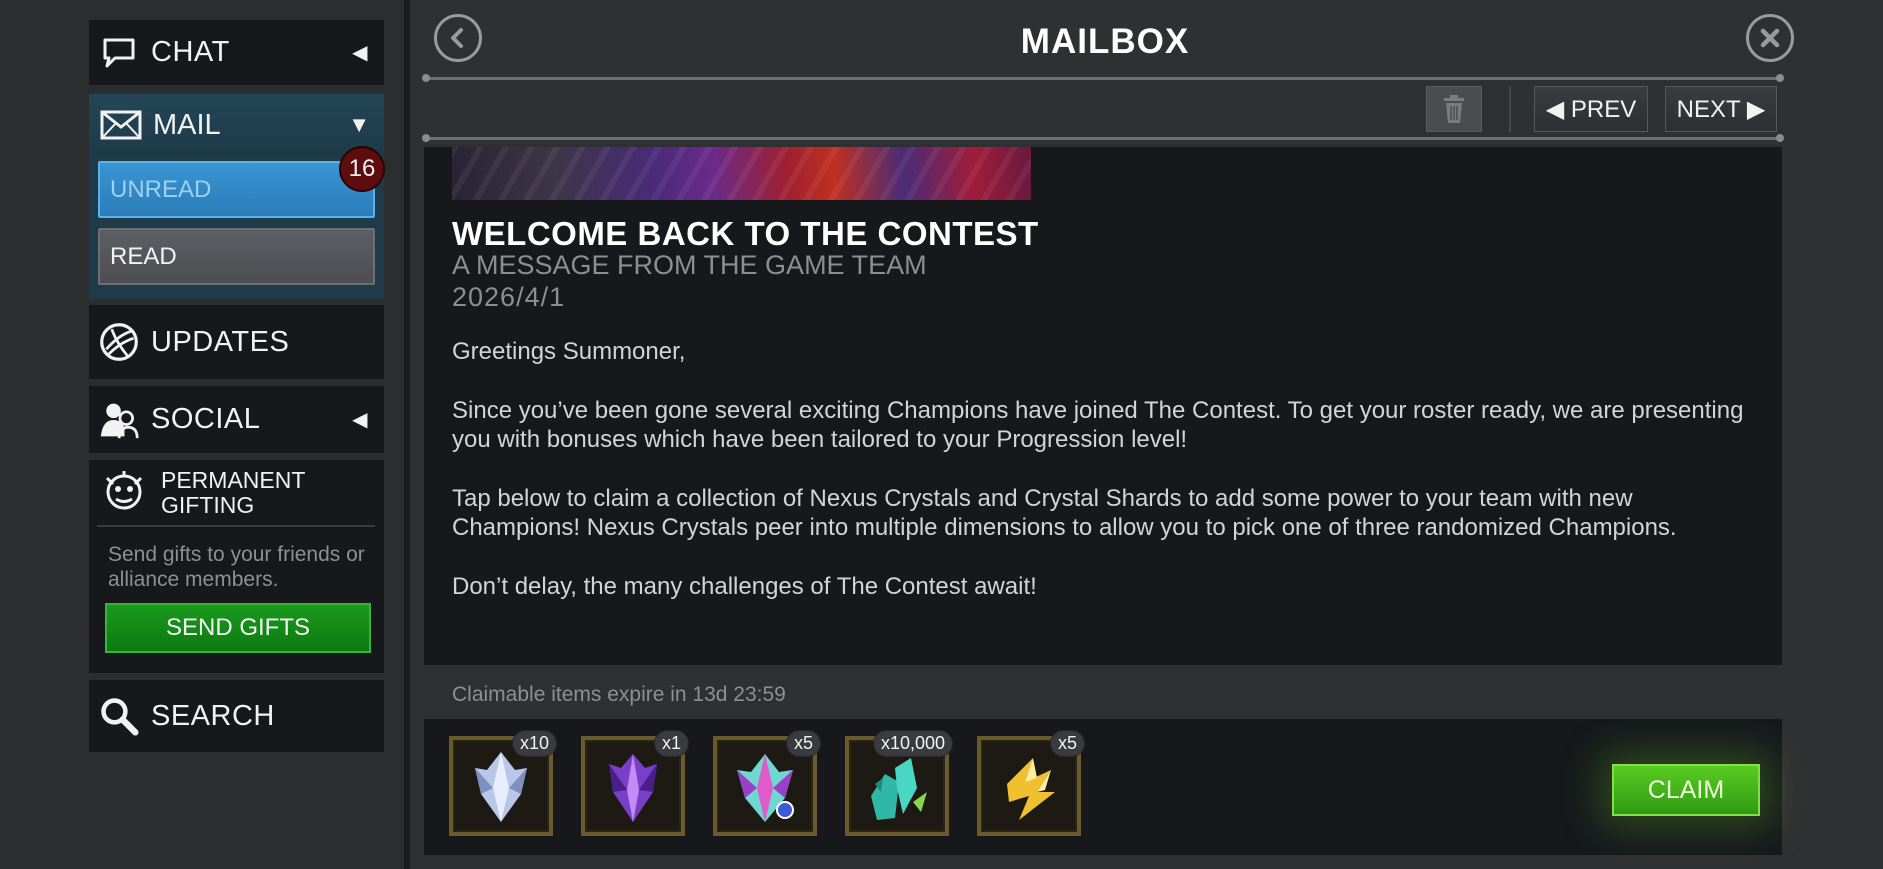  What do you see at coordinates (633, 788) in the screenshot?
I see `purple-crystal-icon` at bounding box center [633, 788].